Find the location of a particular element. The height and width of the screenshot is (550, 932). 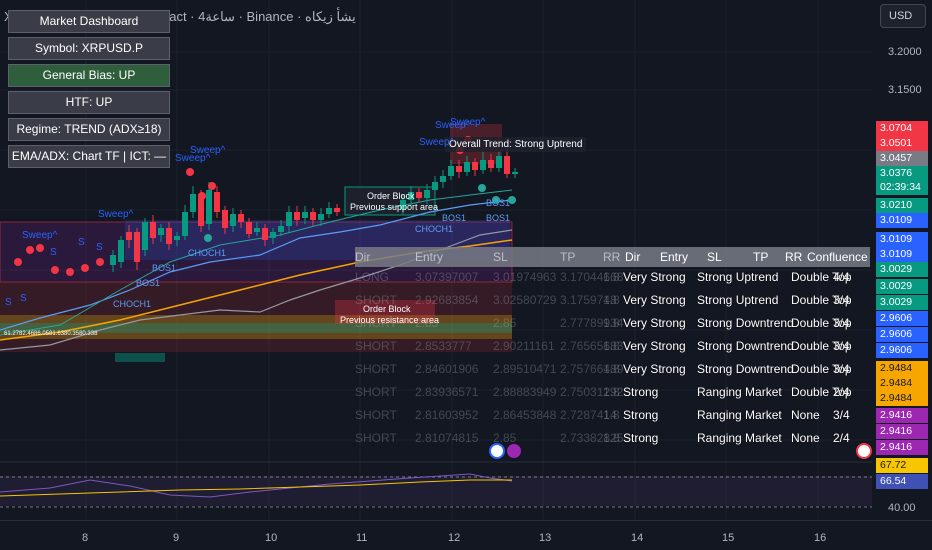

column-header: SL is located at coordinates (714, 257).